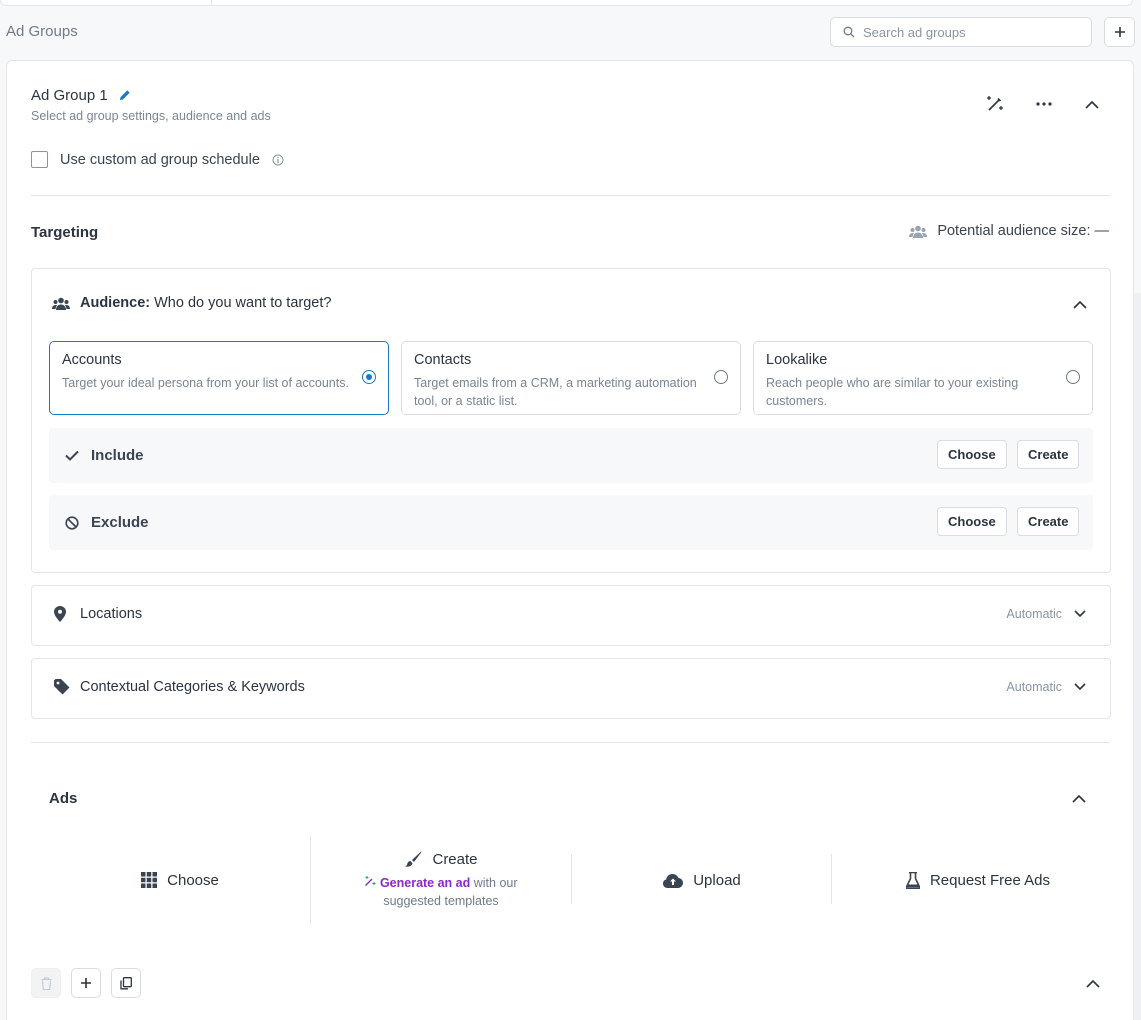  I want to click on ads-create-label: Create, so click(455, 859).